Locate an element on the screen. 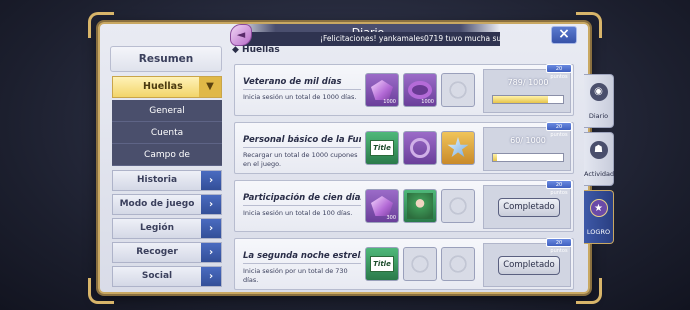 The width and height of the screenshot is (690, 310). nav-label: Social is located at coordinates (157, 276).